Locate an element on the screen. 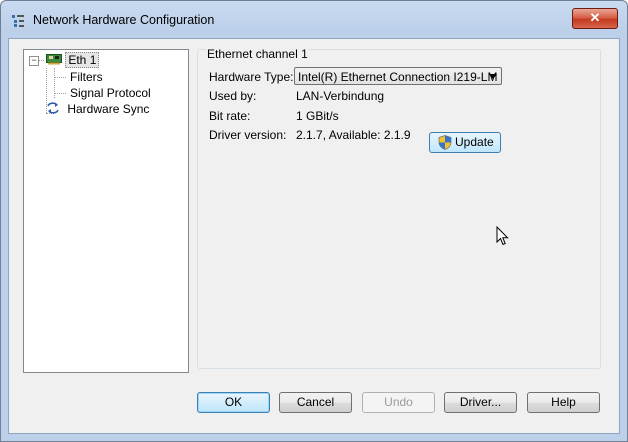 The image size is (628, 442). undo-button: Undo is located at coordinates (398, 402).